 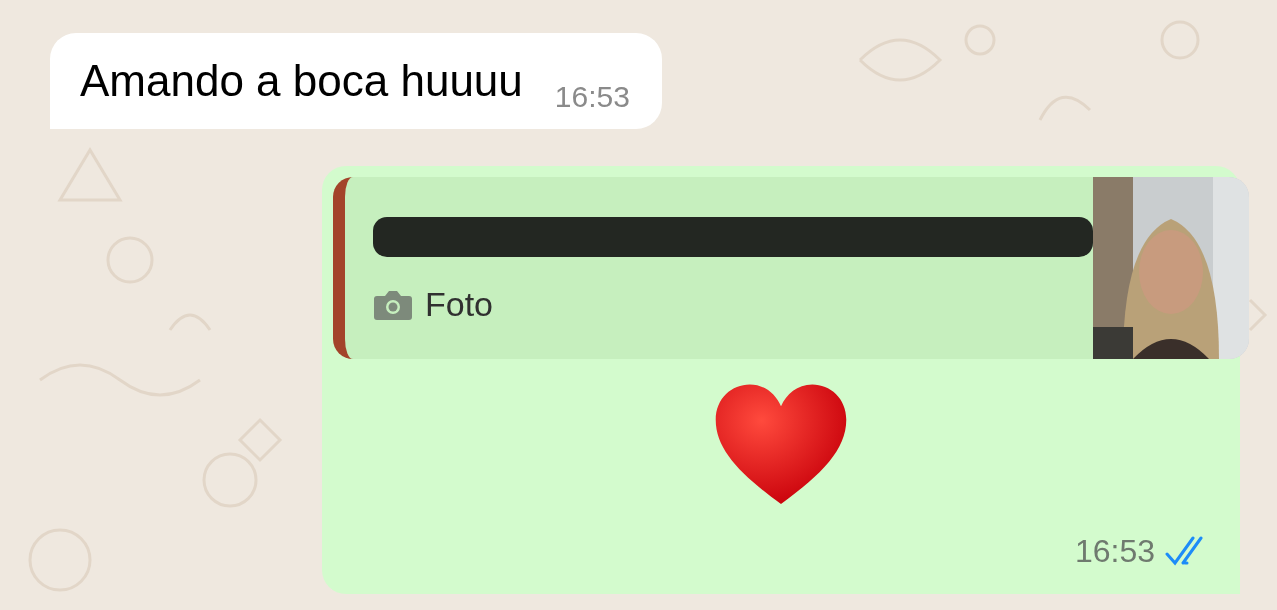 What do you see at coordinates (301, 81) in the screenshot?
I see `message-text: Amando a boca huuuu` at bounding box center [301, 81].